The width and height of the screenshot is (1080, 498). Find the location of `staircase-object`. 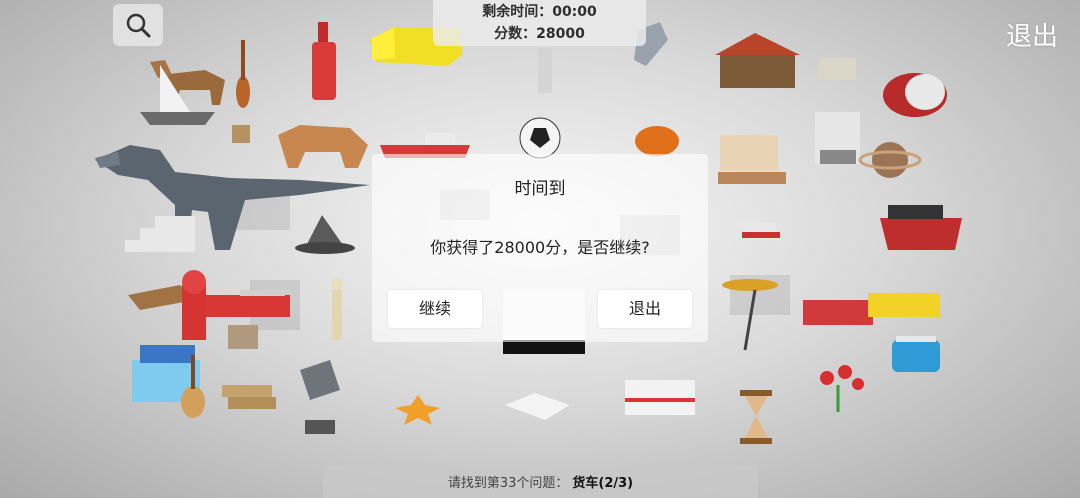

staircase-object is located at coordinates (160, 234).